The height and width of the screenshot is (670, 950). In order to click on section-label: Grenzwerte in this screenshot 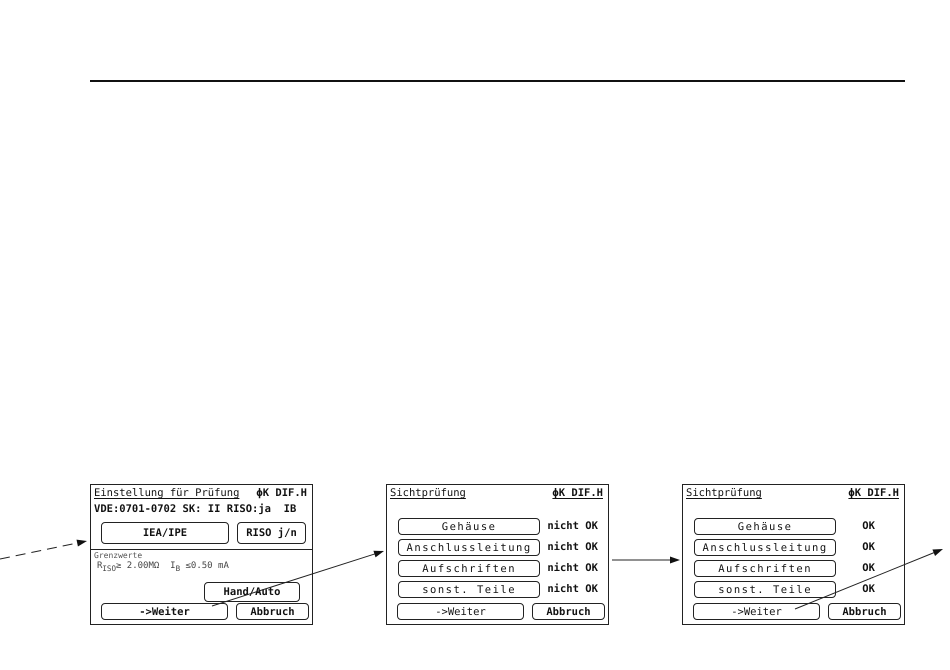, I will do `click(119, 555)`.